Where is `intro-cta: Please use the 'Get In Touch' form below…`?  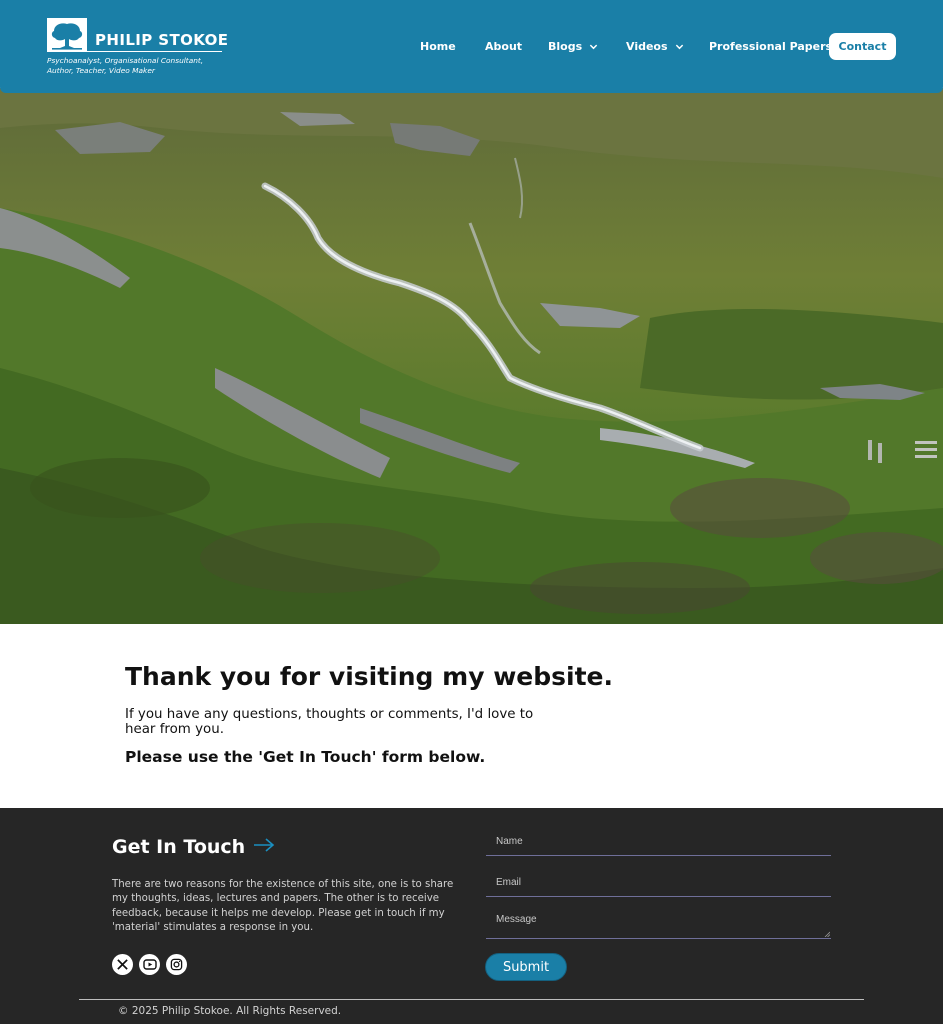 intro-cta: Please use the 'Get In Touch' form below… is located at coordinates (305, 757).